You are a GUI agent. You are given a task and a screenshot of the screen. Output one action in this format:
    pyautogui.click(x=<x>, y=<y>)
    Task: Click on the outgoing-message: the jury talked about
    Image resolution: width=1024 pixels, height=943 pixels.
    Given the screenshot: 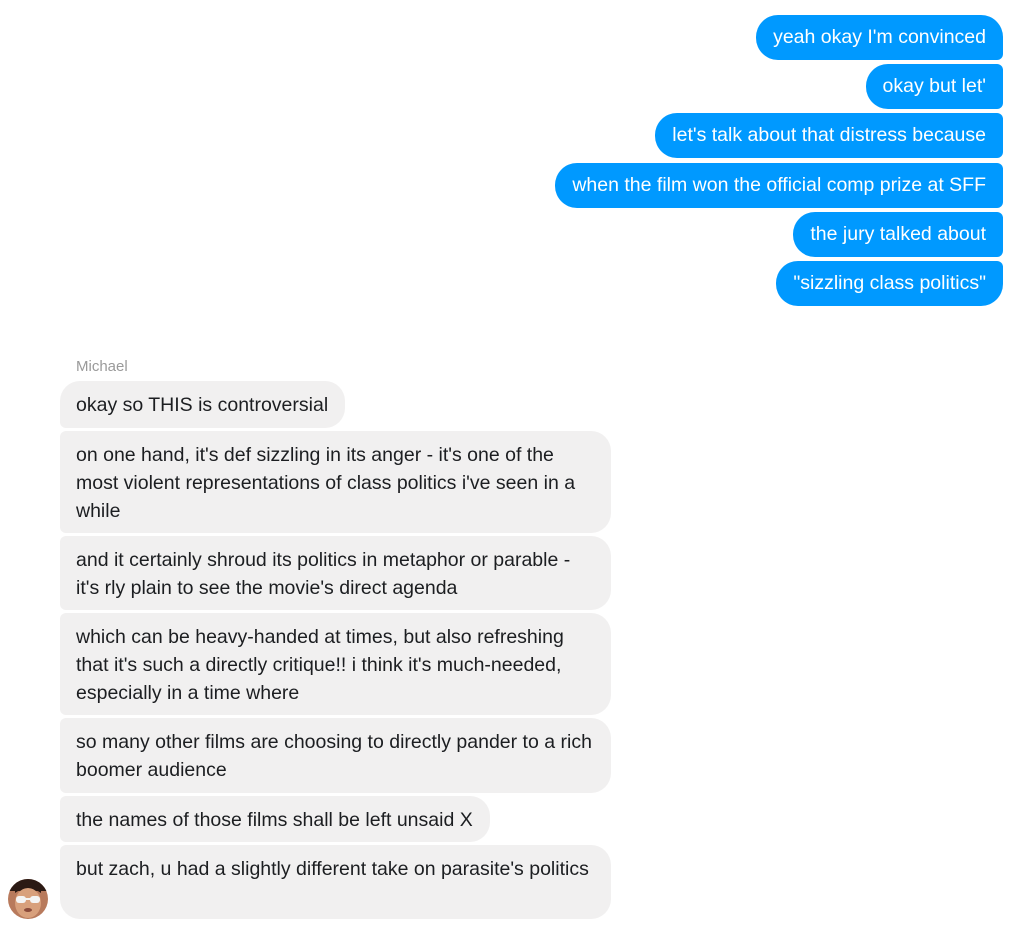 What is the action you would take?
    pyautogui.click(x=898, y=234)
    